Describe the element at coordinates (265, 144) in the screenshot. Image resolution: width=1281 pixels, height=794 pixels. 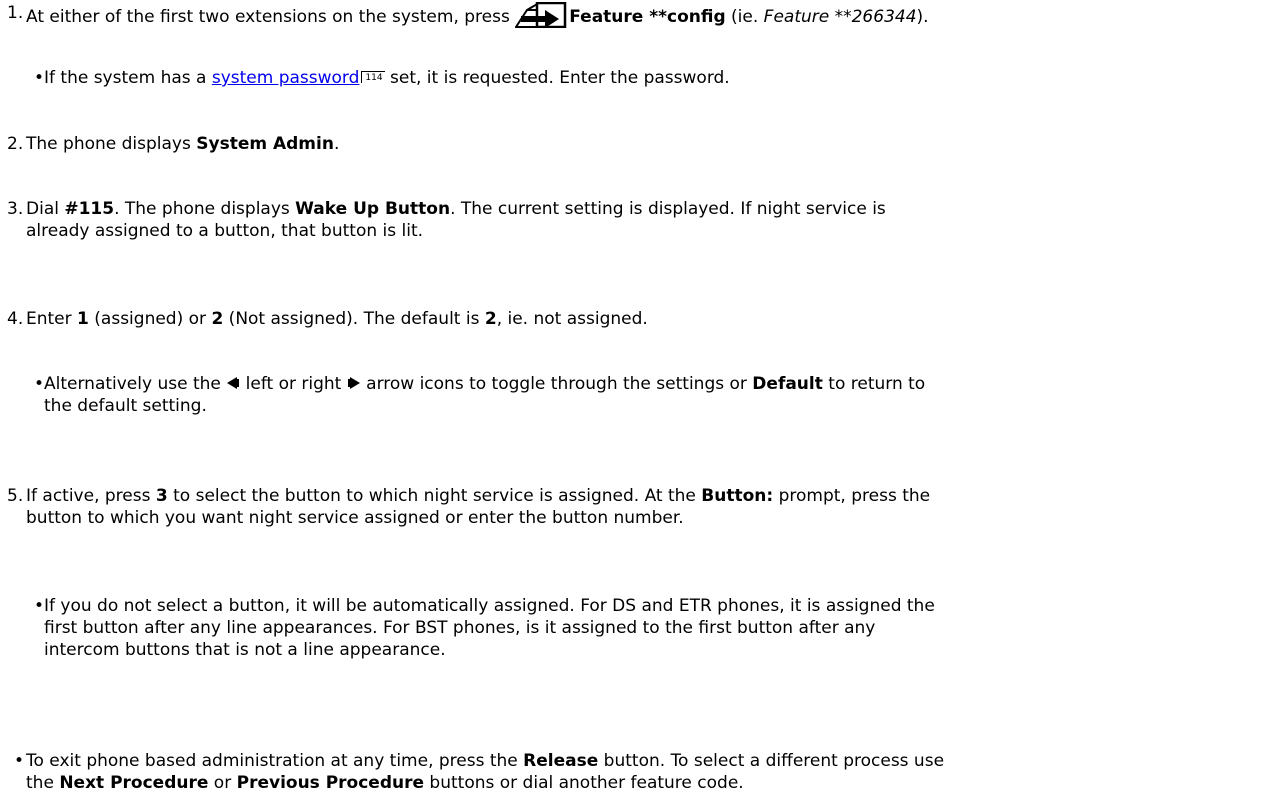
I see `display-text: System Admin` at that location.